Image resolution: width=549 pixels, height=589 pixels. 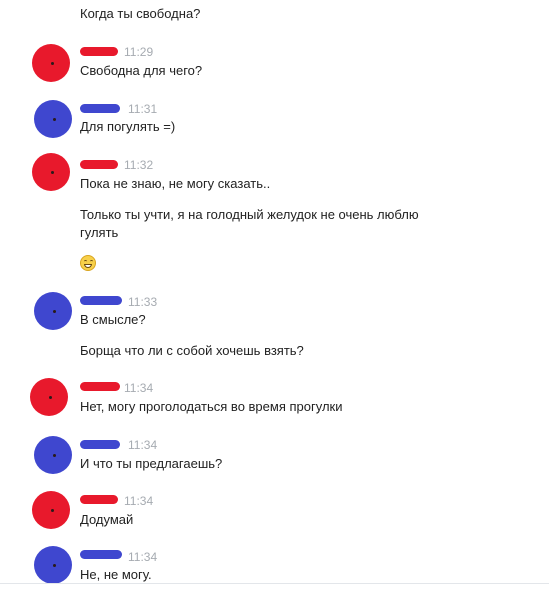 What do you see at coordinates (139, 52) in the screenshot?
I see `message-timestamp: 11:29` at bounding box center [139, 52].